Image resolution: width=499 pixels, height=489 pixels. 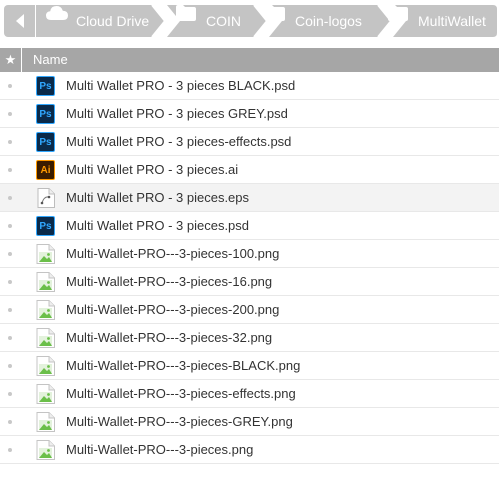 What do you see at coordinates (169, 281) in the screenshot?
I see `file-name: Multi-Wallet-PRO---3-pieces-16.png` at bounding box center [169, 281].